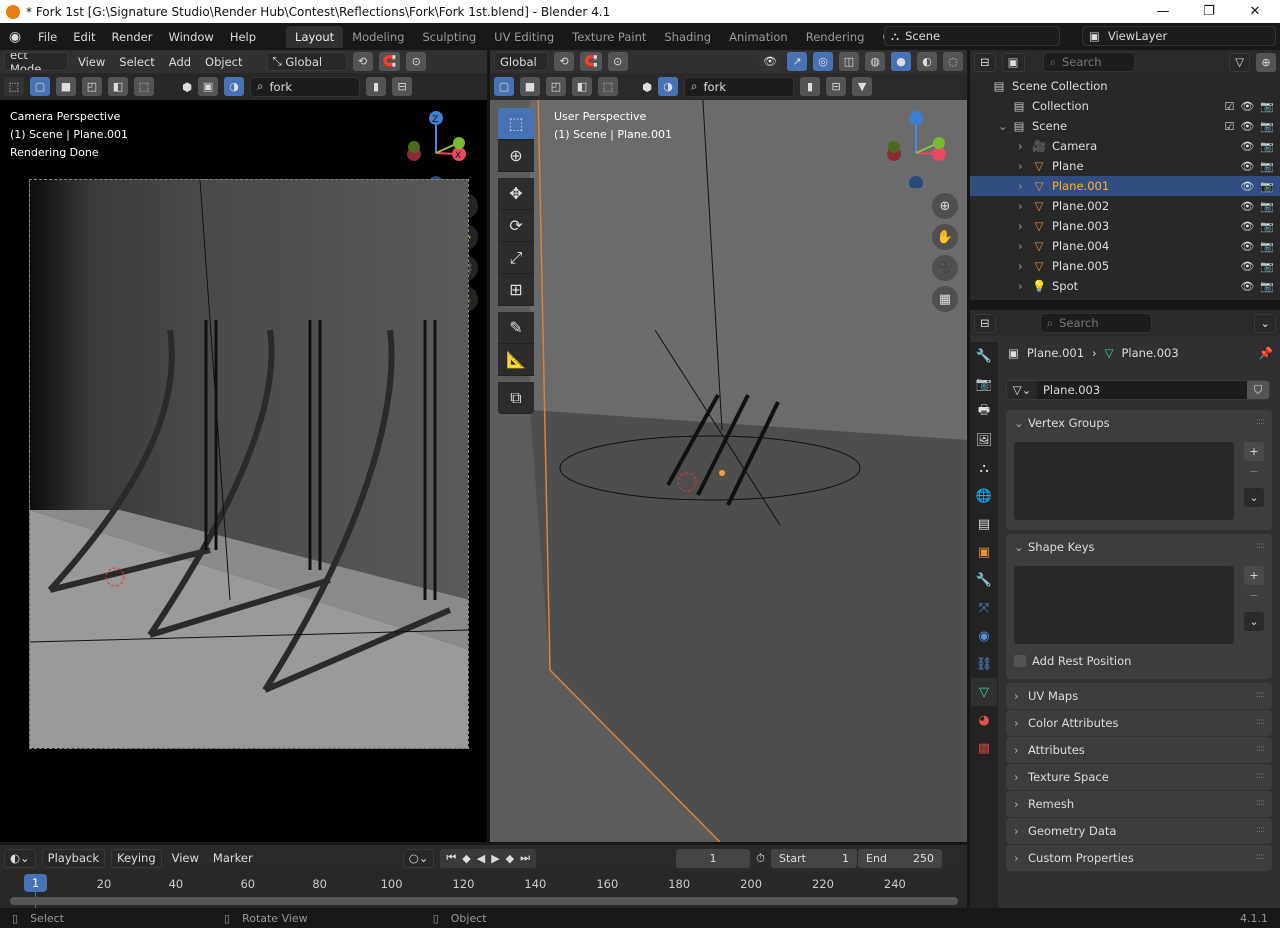 The image size is (1280, 928). Describe the element at coordinates (1125, 286) in the screenshot. I see `outliner-item: ›💡Spot☑👁📷` at that location.